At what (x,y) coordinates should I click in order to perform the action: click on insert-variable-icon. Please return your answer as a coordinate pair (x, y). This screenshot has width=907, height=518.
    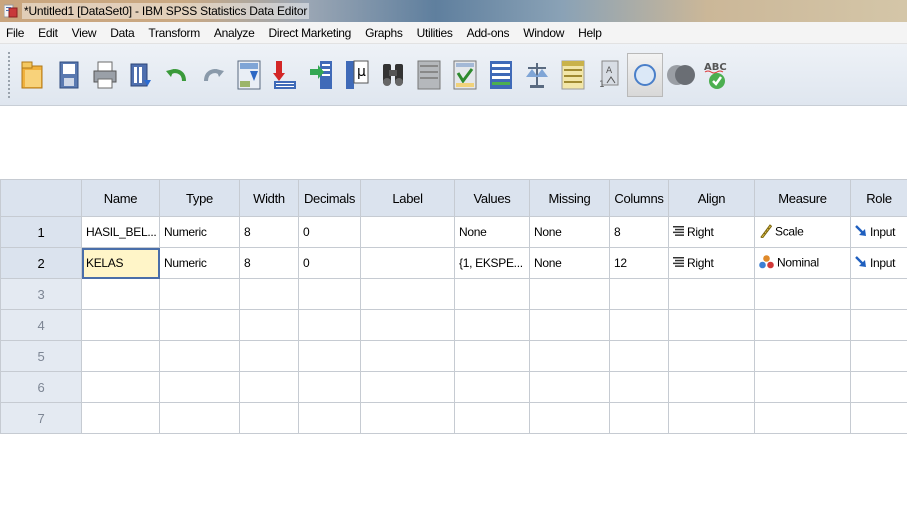
    Looking at the image, I should click on (465, 75).